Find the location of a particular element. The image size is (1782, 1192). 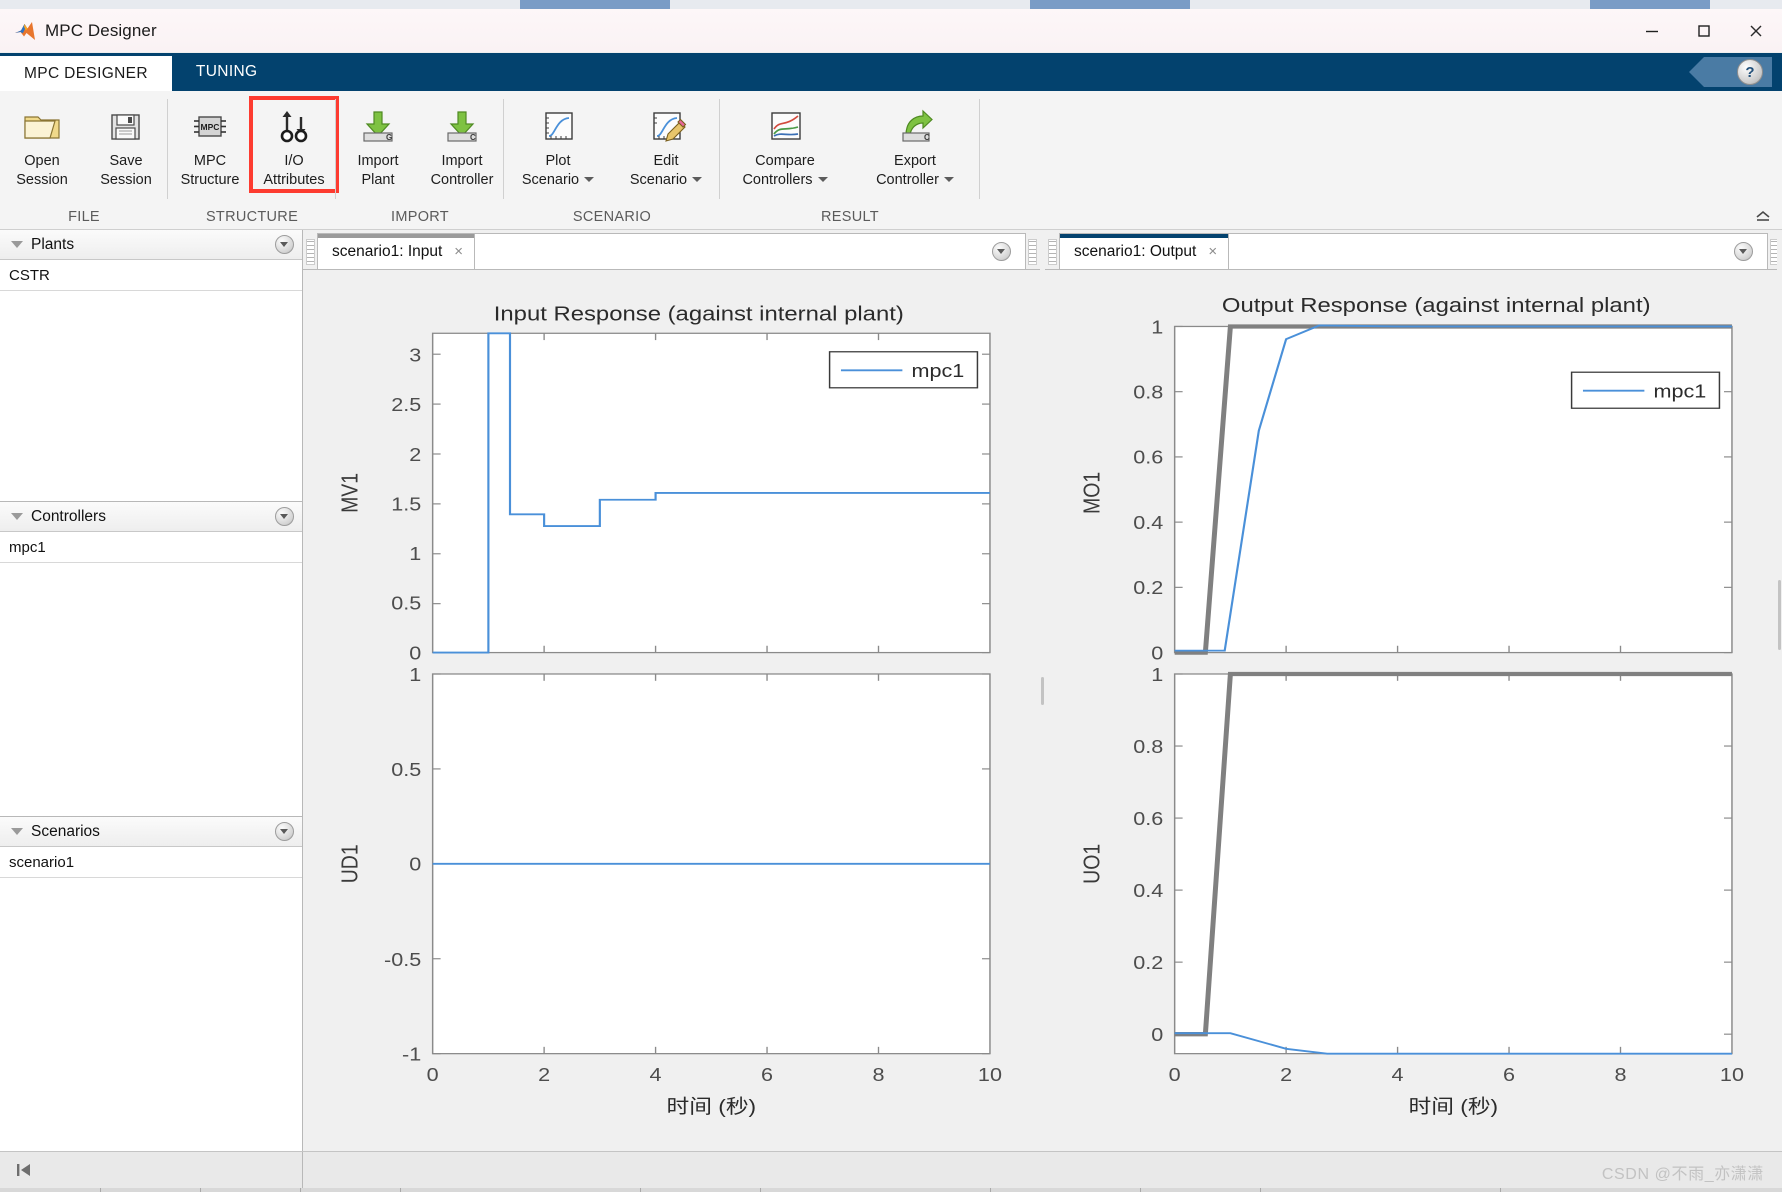

input-xaxis-label: 时间 (秒) is located at coordinates (711, 1107).